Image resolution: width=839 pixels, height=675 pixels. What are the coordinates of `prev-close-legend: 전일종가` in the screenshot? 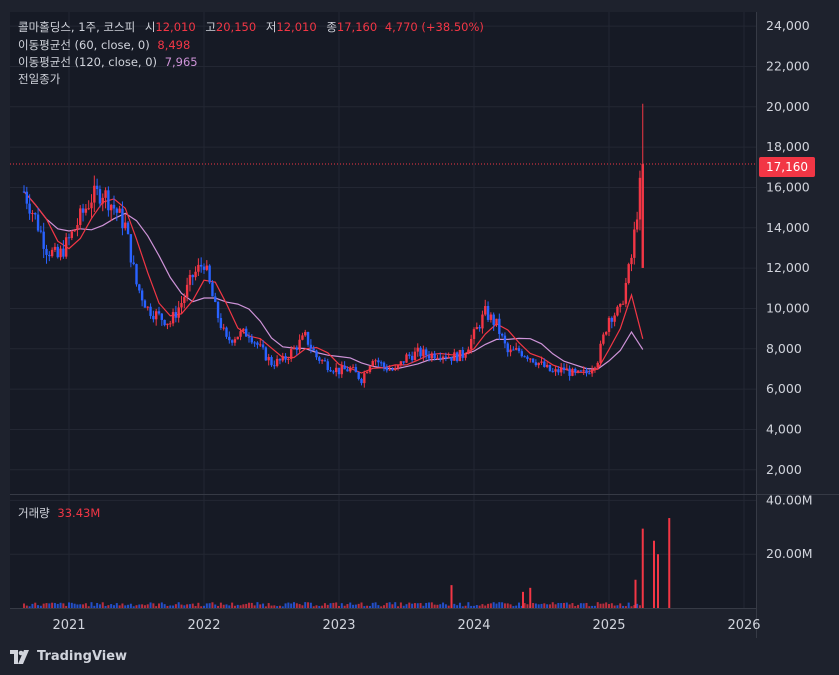 It's located at (39, 79).